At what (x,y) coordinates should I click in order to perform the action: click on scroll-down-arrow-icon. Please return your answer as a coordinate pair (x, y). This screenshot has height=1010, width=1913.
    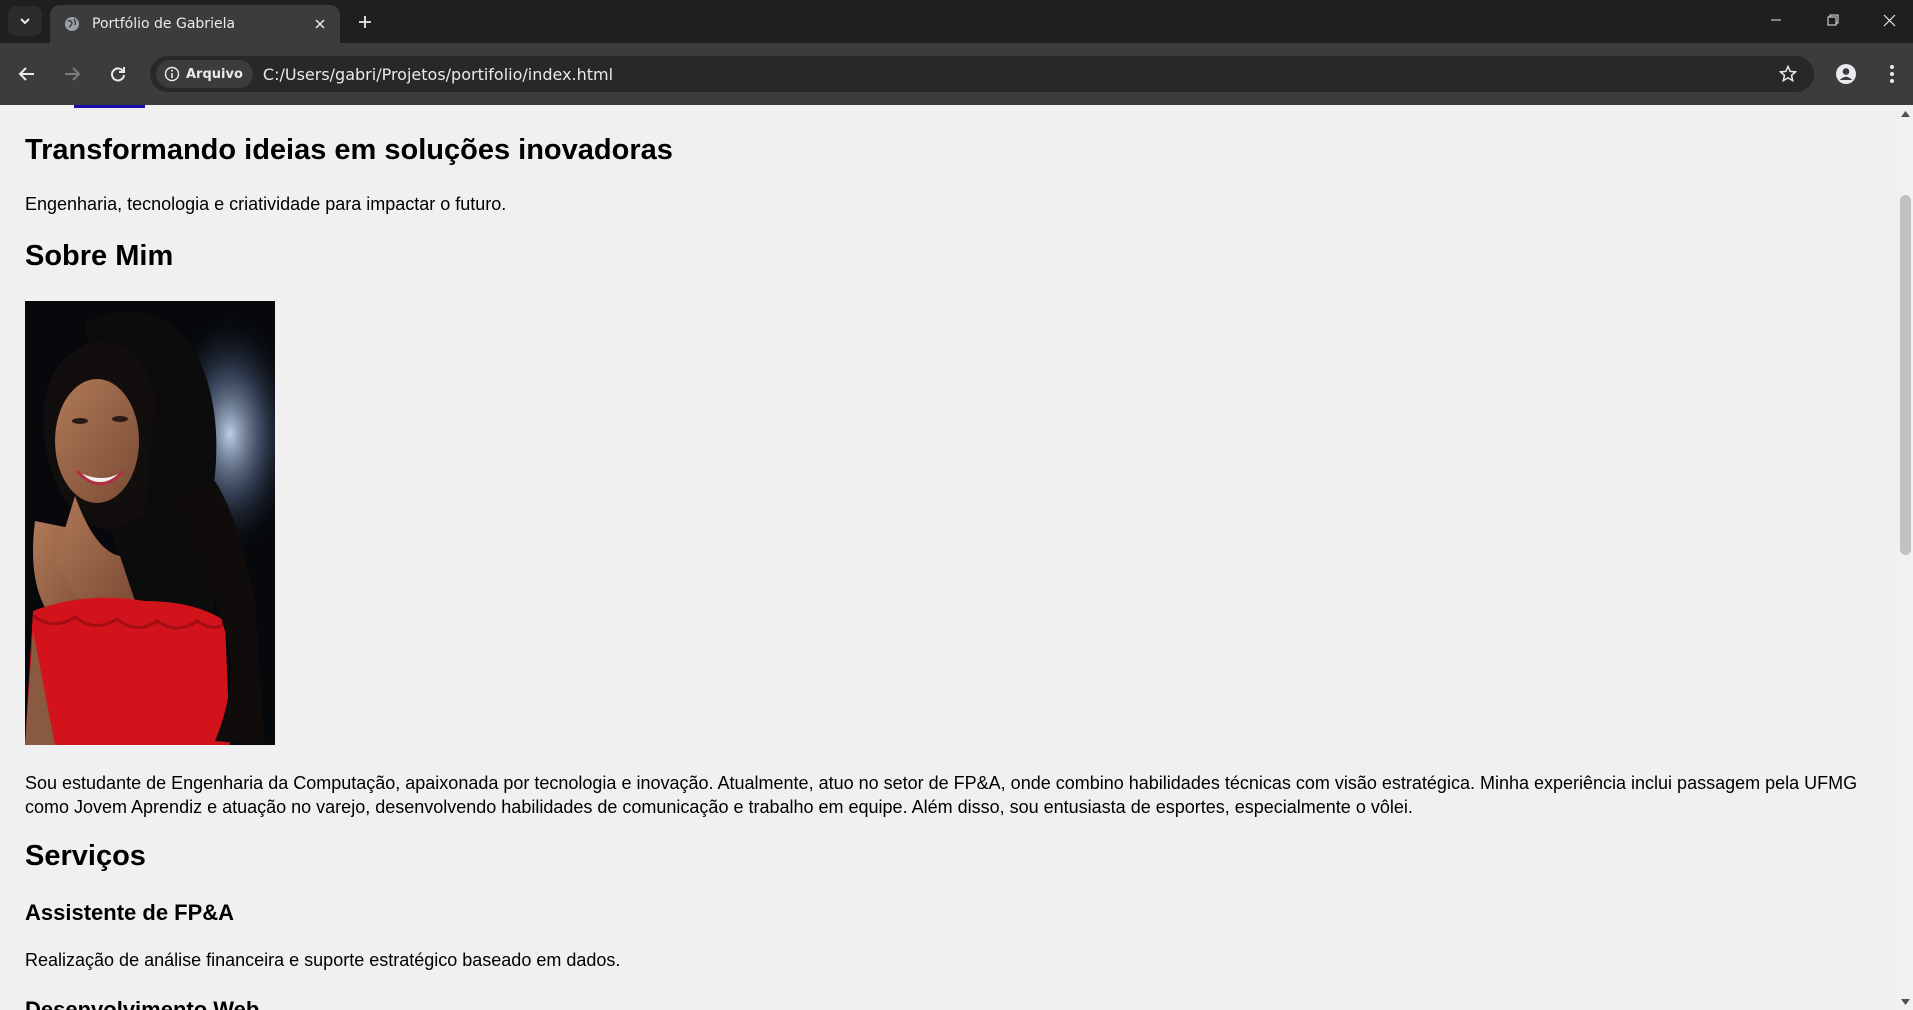
    Looking at the image, I should click on (1905, 1001).